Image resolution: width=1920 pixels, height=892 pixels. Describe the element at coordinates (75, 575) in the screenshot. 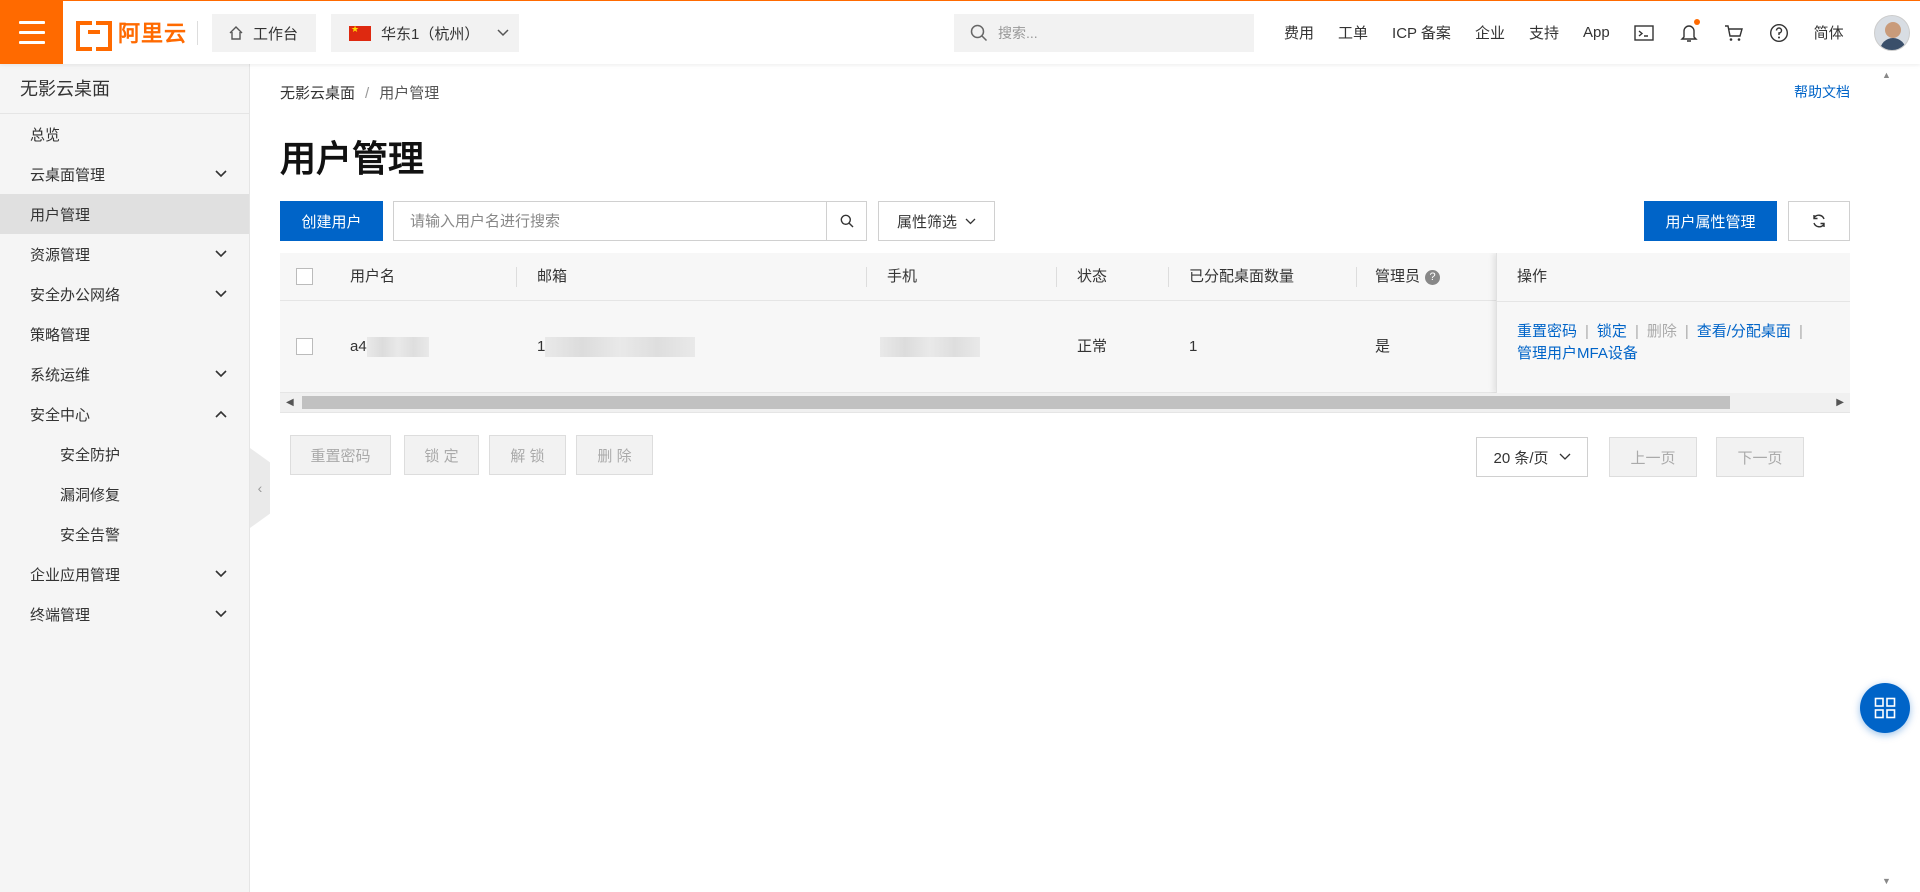

I see `sidebar-item-label: 企业应用管理` at that location.